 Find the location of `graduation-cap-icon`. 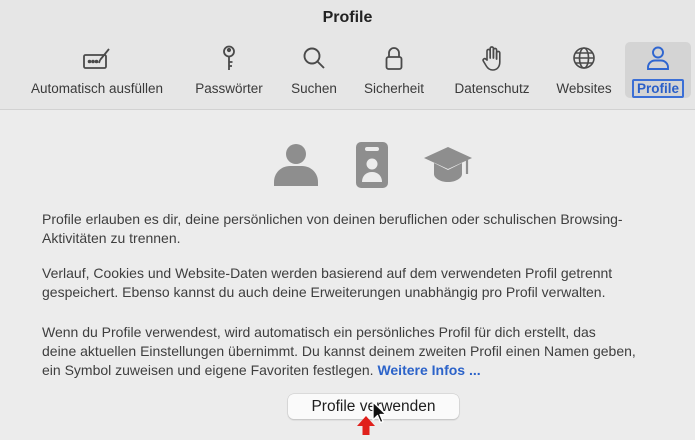

graduation-cap-icon is located at coordinates (448, 168).